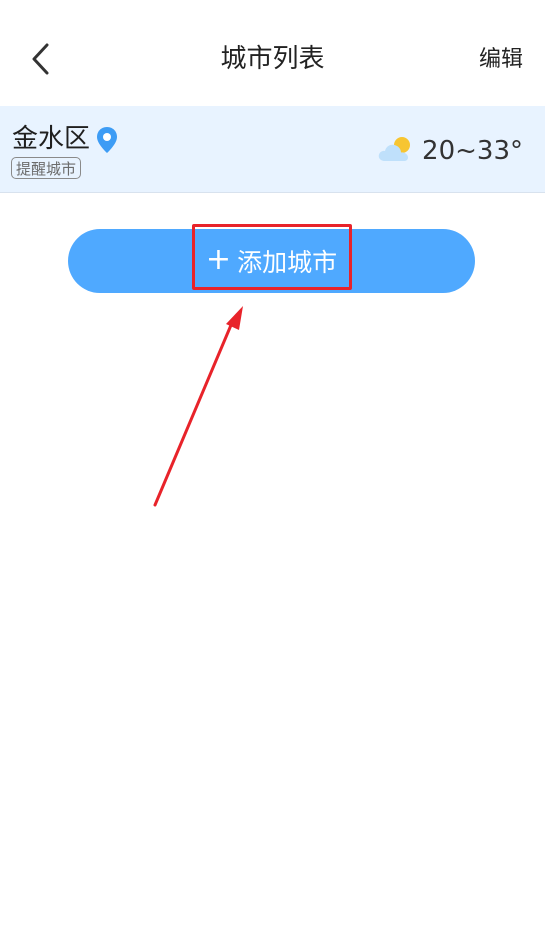  Describe the element at coordinates (51, 139) in the screenshot. I see `city-name: 金水区` at that location.